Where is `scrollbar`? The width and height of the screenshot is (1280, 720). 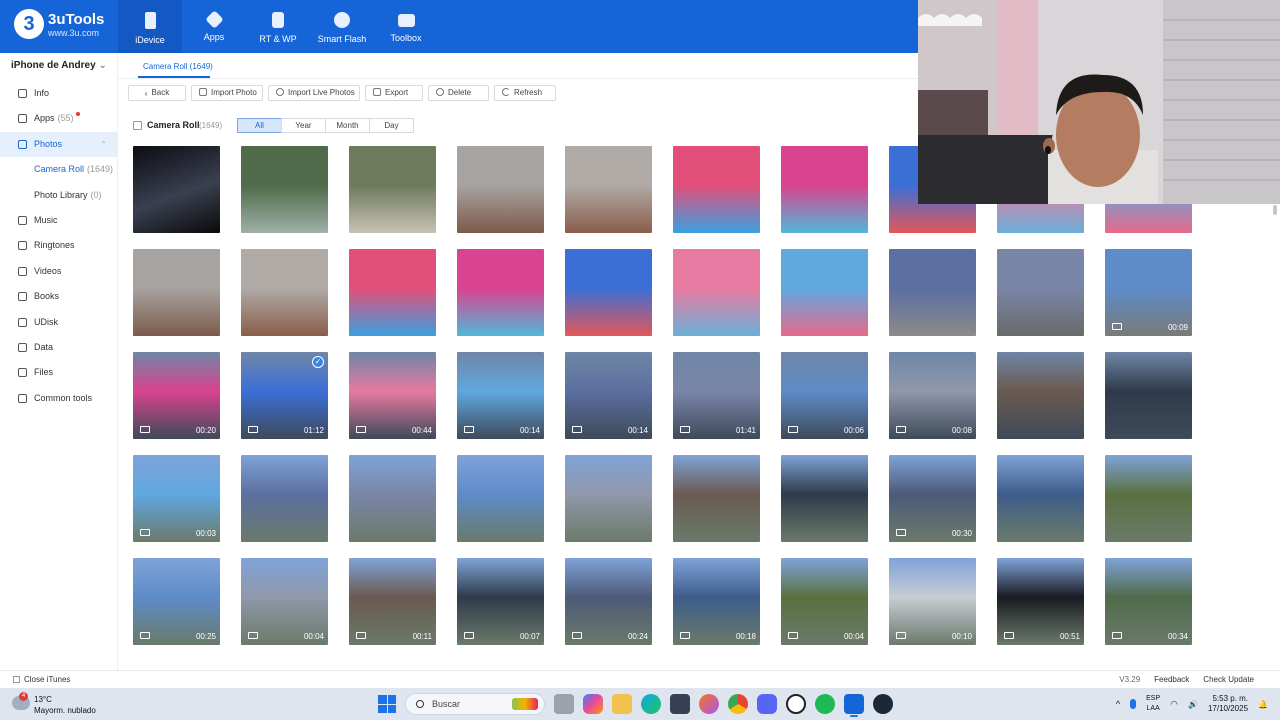 scrollbar is located at coordinates (1275, 210).